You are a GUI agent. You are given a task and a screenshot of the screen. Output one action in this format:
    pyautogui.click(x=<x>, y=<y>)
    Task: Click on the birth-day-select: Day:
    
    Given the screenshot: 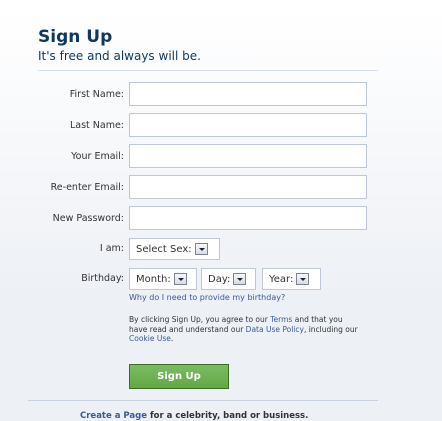 What is the action you would take?
    pyautogui.click(x=228, y=279)
    